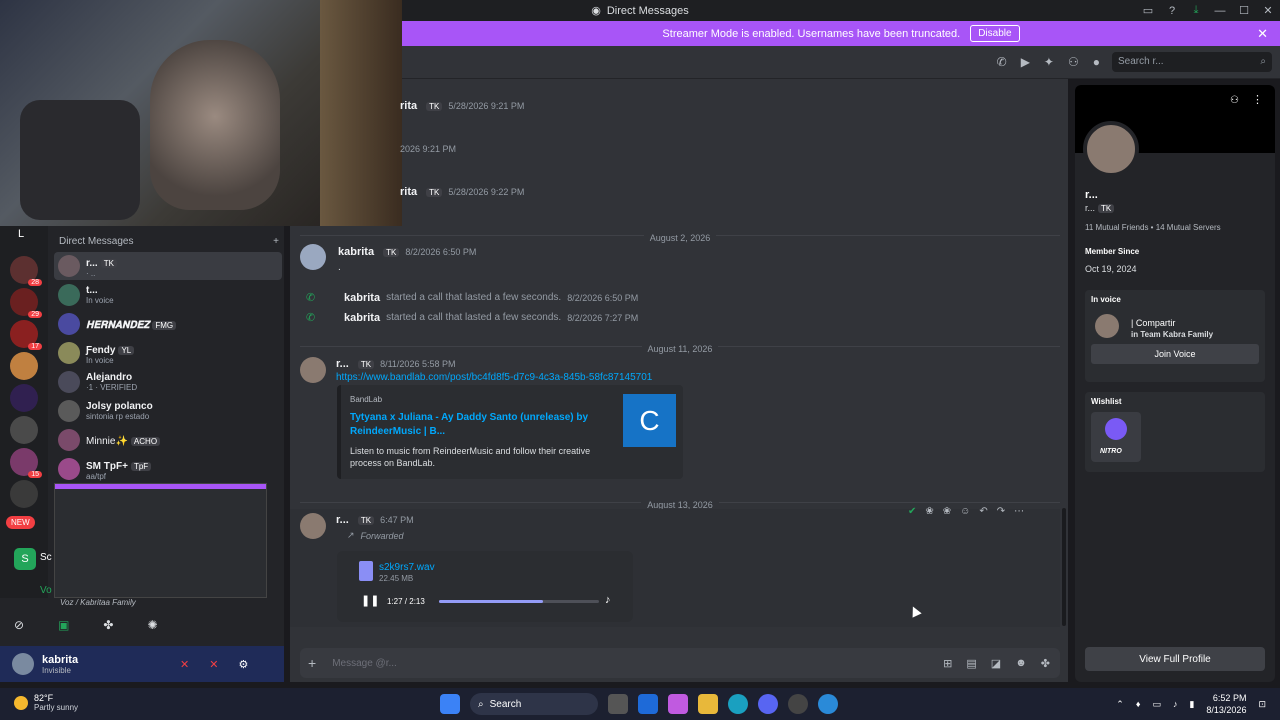 The image size is (1280, 720). What do you see at coordinates (1025, 62) in the screenshot?
I see `video-call-icon: ▶` at bounding box center [1025, 62].